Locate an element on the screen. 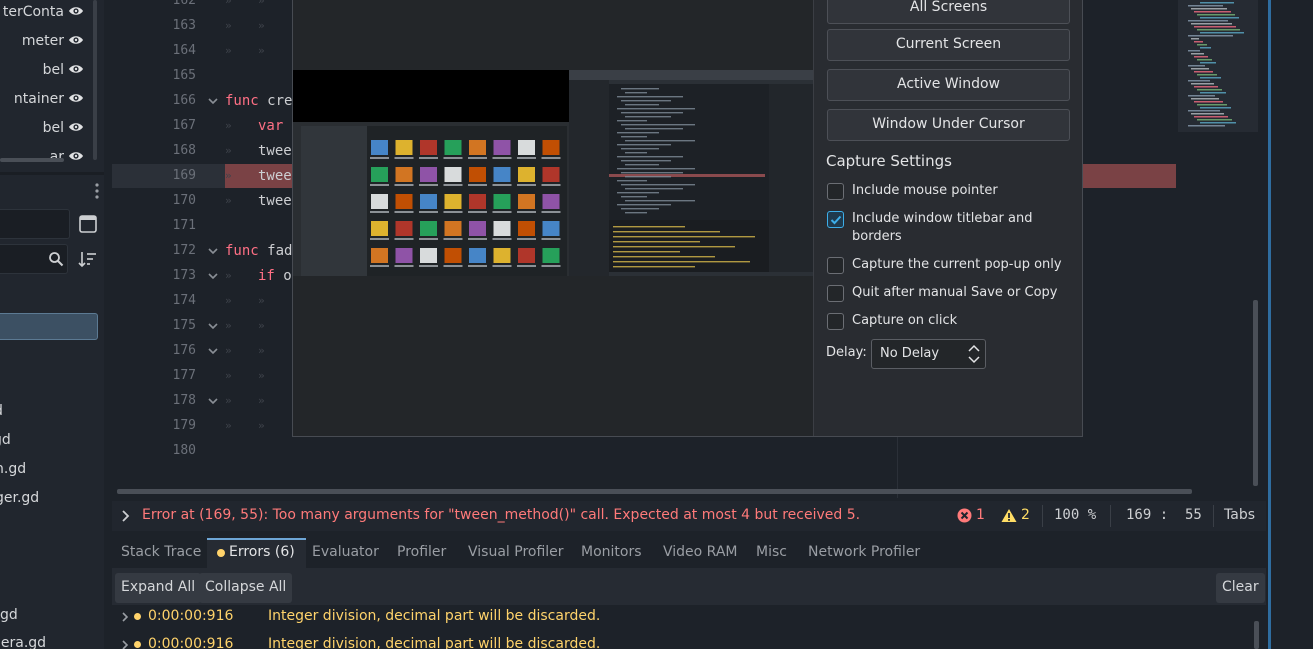  tab-visual-profiler: Visual Profiler is located at coordinates (516, 552).